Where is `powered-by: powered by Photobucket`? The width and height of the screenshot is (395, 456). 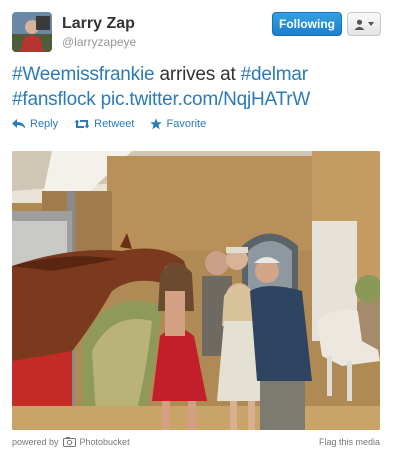
powered-by: powered by Photobucket is located at coordinates (71, 442).